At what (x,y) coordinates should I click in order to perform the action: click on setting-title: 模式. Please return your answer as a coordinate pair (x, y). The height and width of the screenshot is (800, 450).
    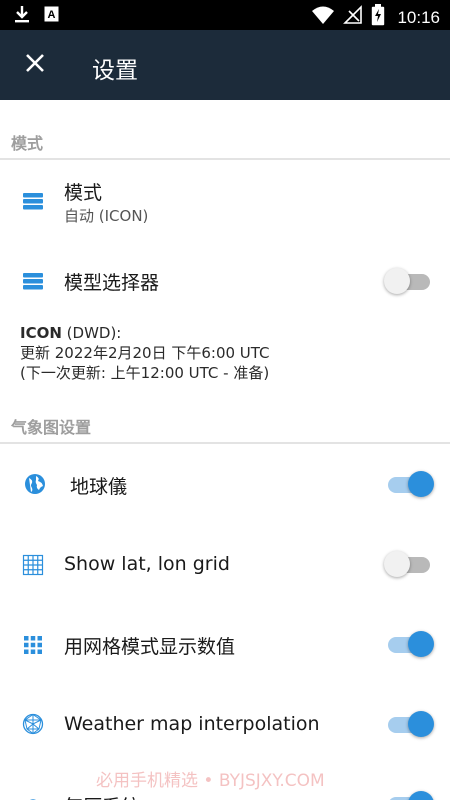
    Looking at the image, I should click on (83, 193).